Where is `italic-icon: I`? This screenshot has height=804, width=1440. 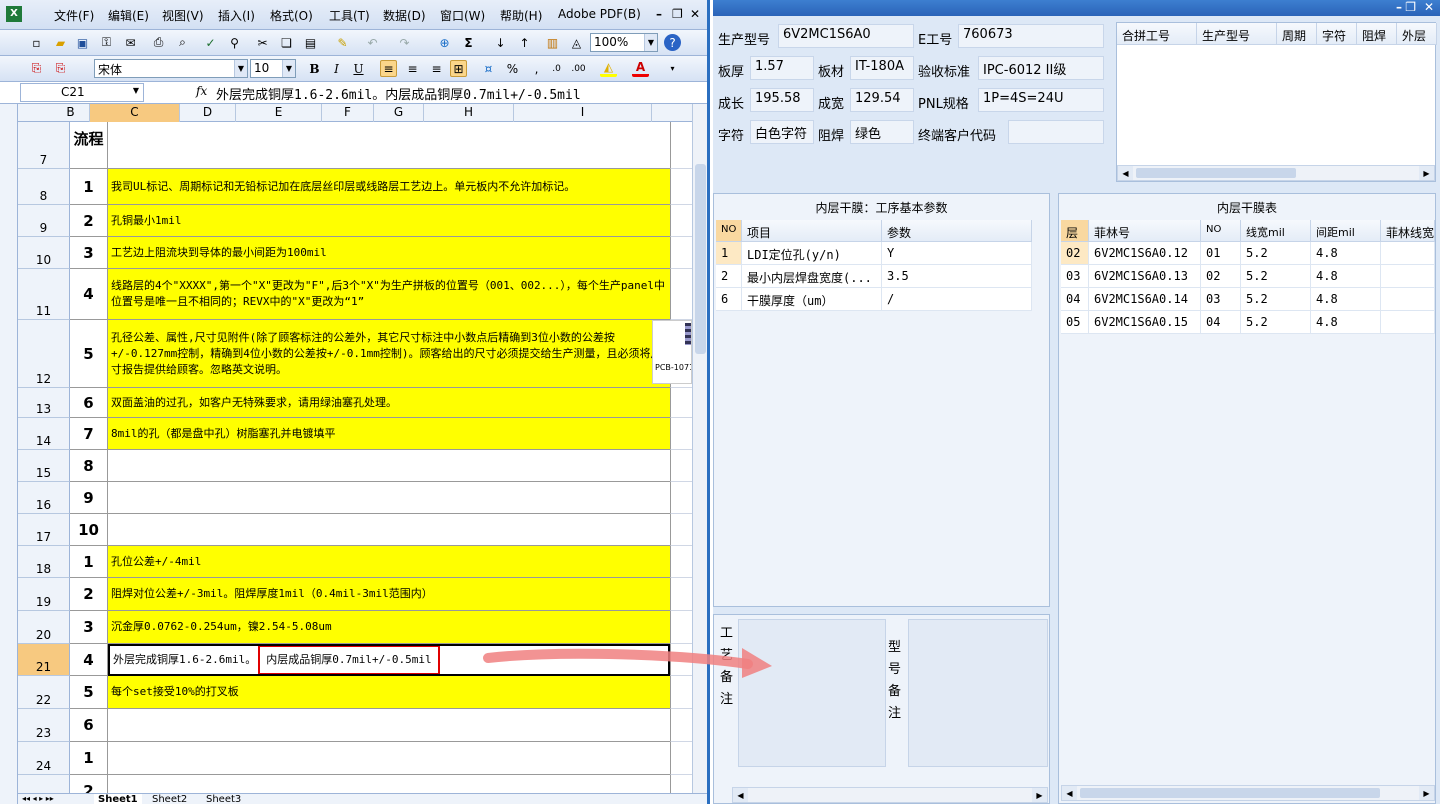
italic-icon: I is located at coordinates (336, 68).